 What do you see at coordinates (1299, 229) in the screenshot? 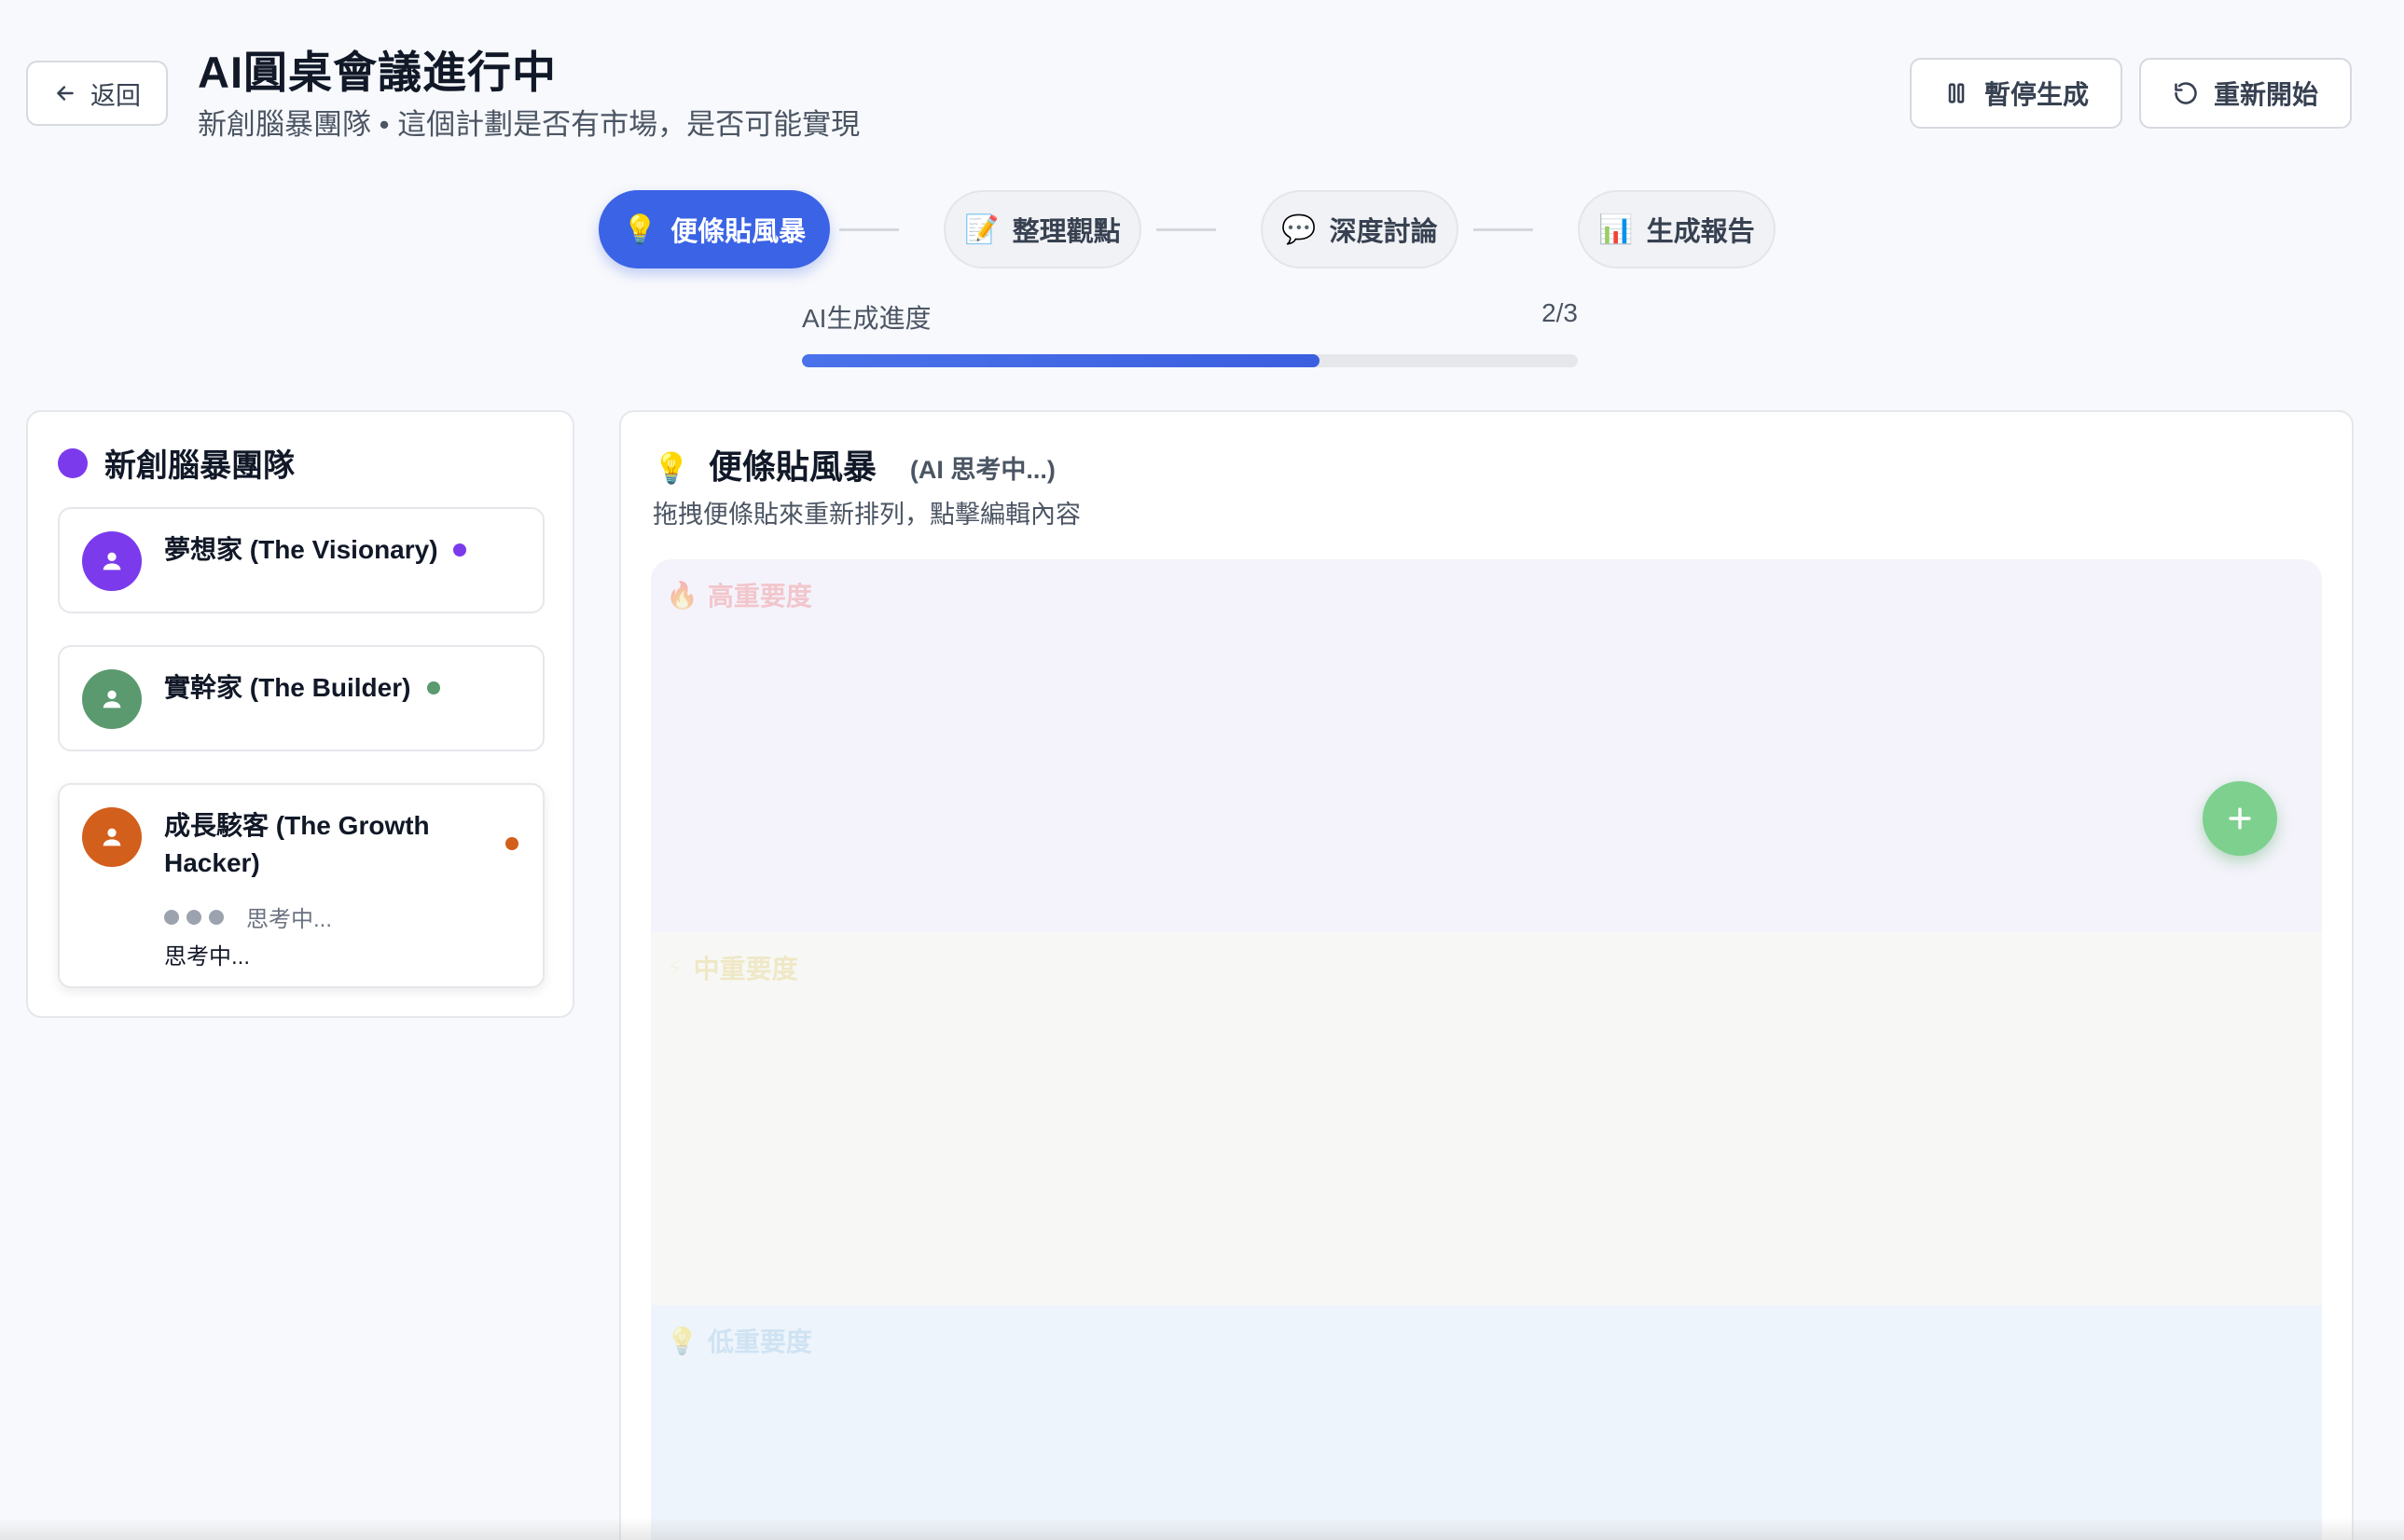
I see `speech-bubble-icon: 💬` at bounding box center [1299, 229].